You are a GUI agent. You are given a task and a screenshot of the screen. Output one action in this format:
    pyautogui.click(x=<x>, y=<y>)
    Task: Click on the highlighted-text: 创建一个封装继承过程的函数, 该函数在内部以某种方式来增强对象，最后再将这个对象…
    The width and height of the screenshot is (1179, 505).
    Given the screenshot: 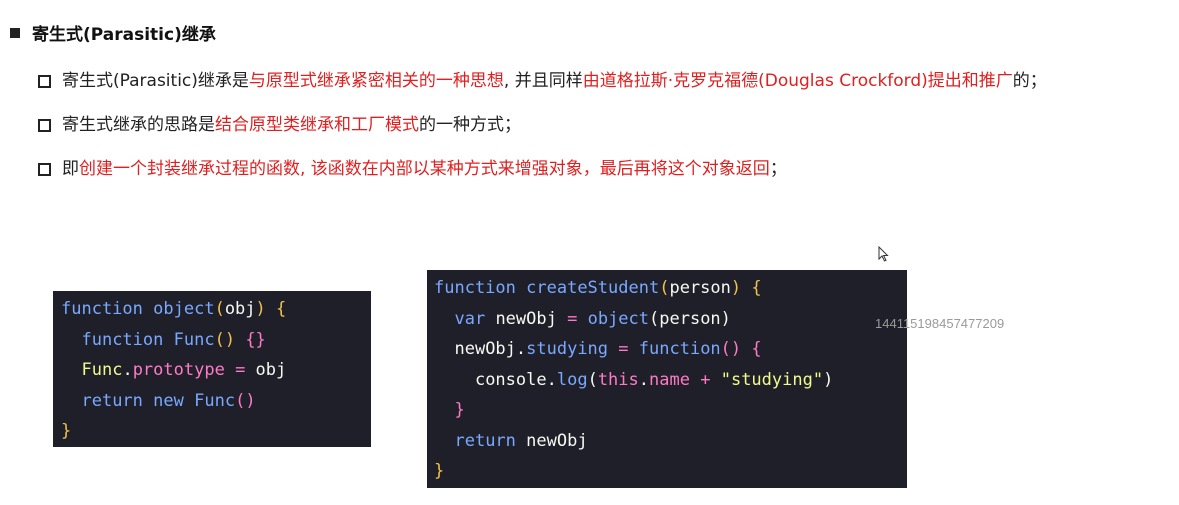 What is the action you would take?
    pyautogui.click(x=424, y=169)
    